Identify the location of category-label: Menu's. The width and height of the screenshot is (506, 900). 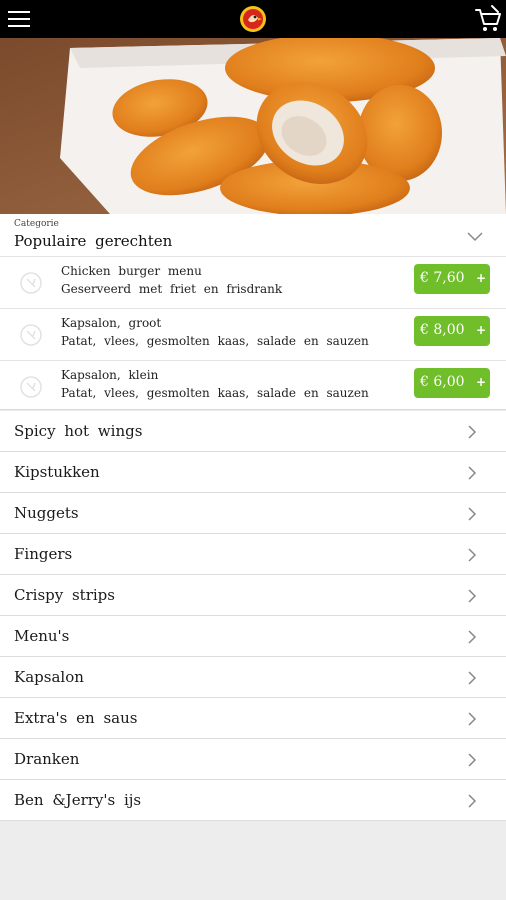
(42, 636).